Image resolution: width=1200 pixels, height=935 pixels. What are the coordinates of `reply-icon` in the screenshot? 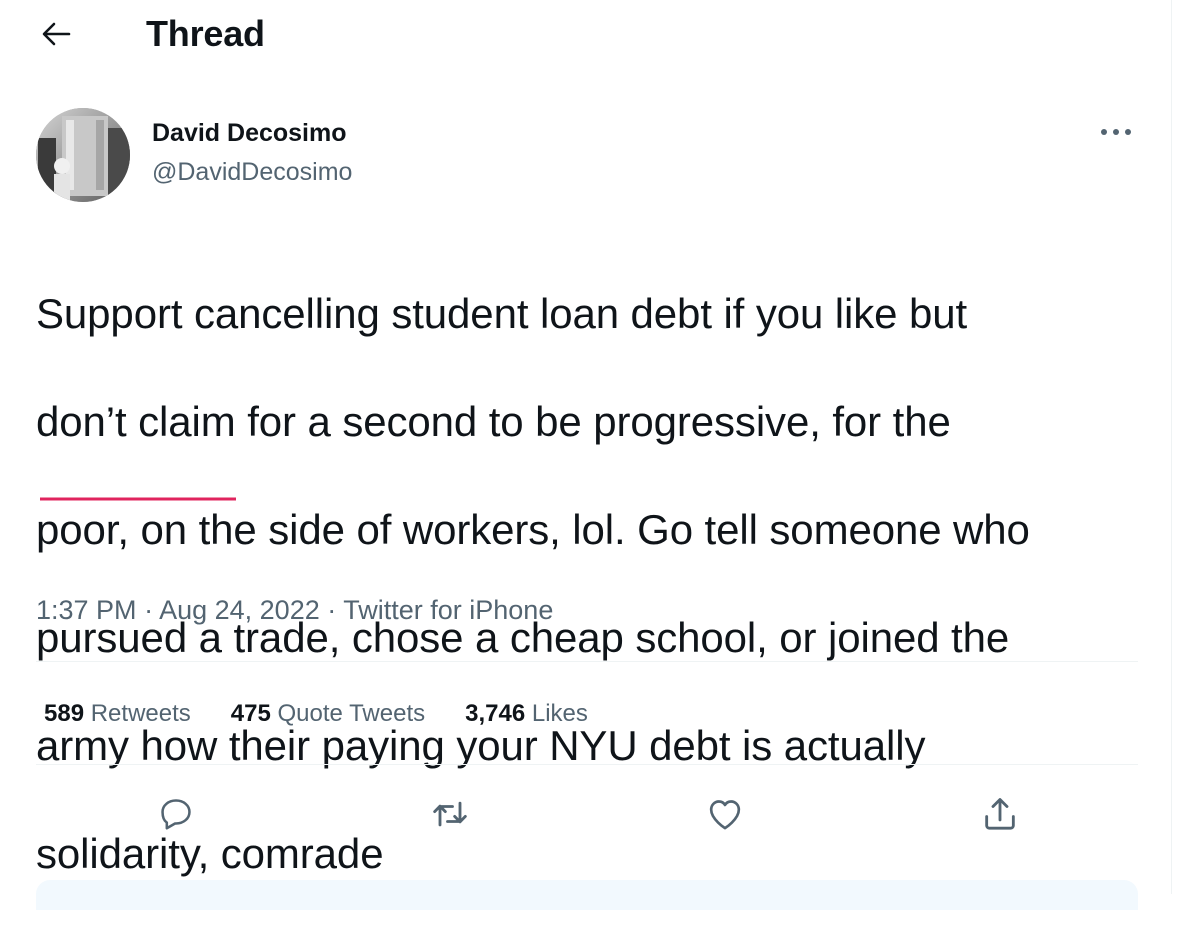 It's located at (176, 814).